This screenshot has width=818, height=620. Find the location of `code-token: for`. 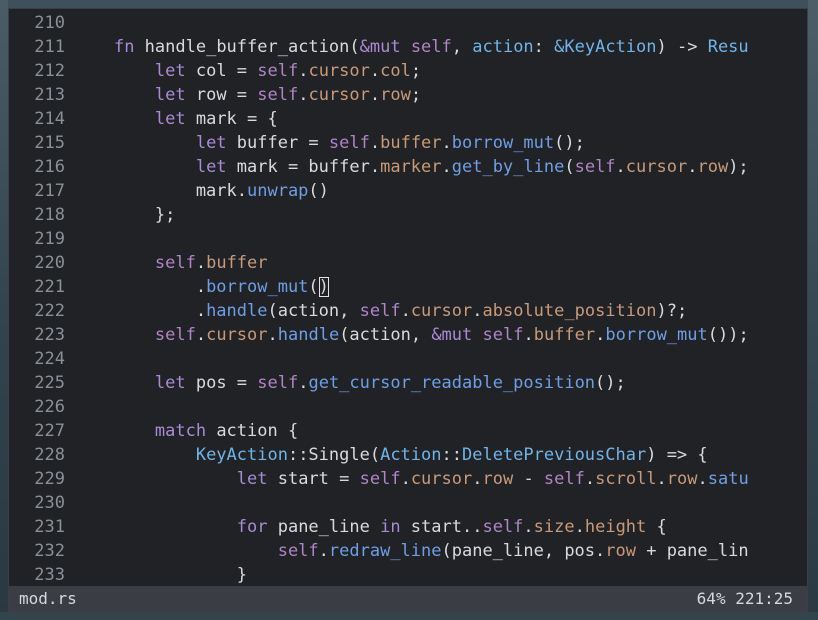

code-token: for is located at coordinates (252, 527).